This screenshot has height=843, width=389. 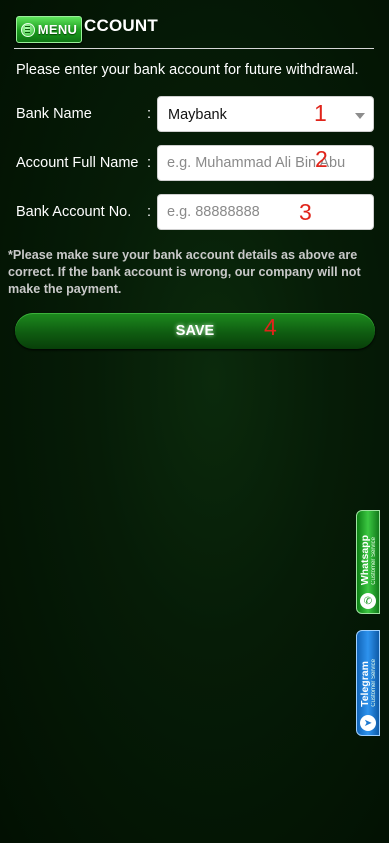 I want to click on menu-icon, so click(x=27, y=29).